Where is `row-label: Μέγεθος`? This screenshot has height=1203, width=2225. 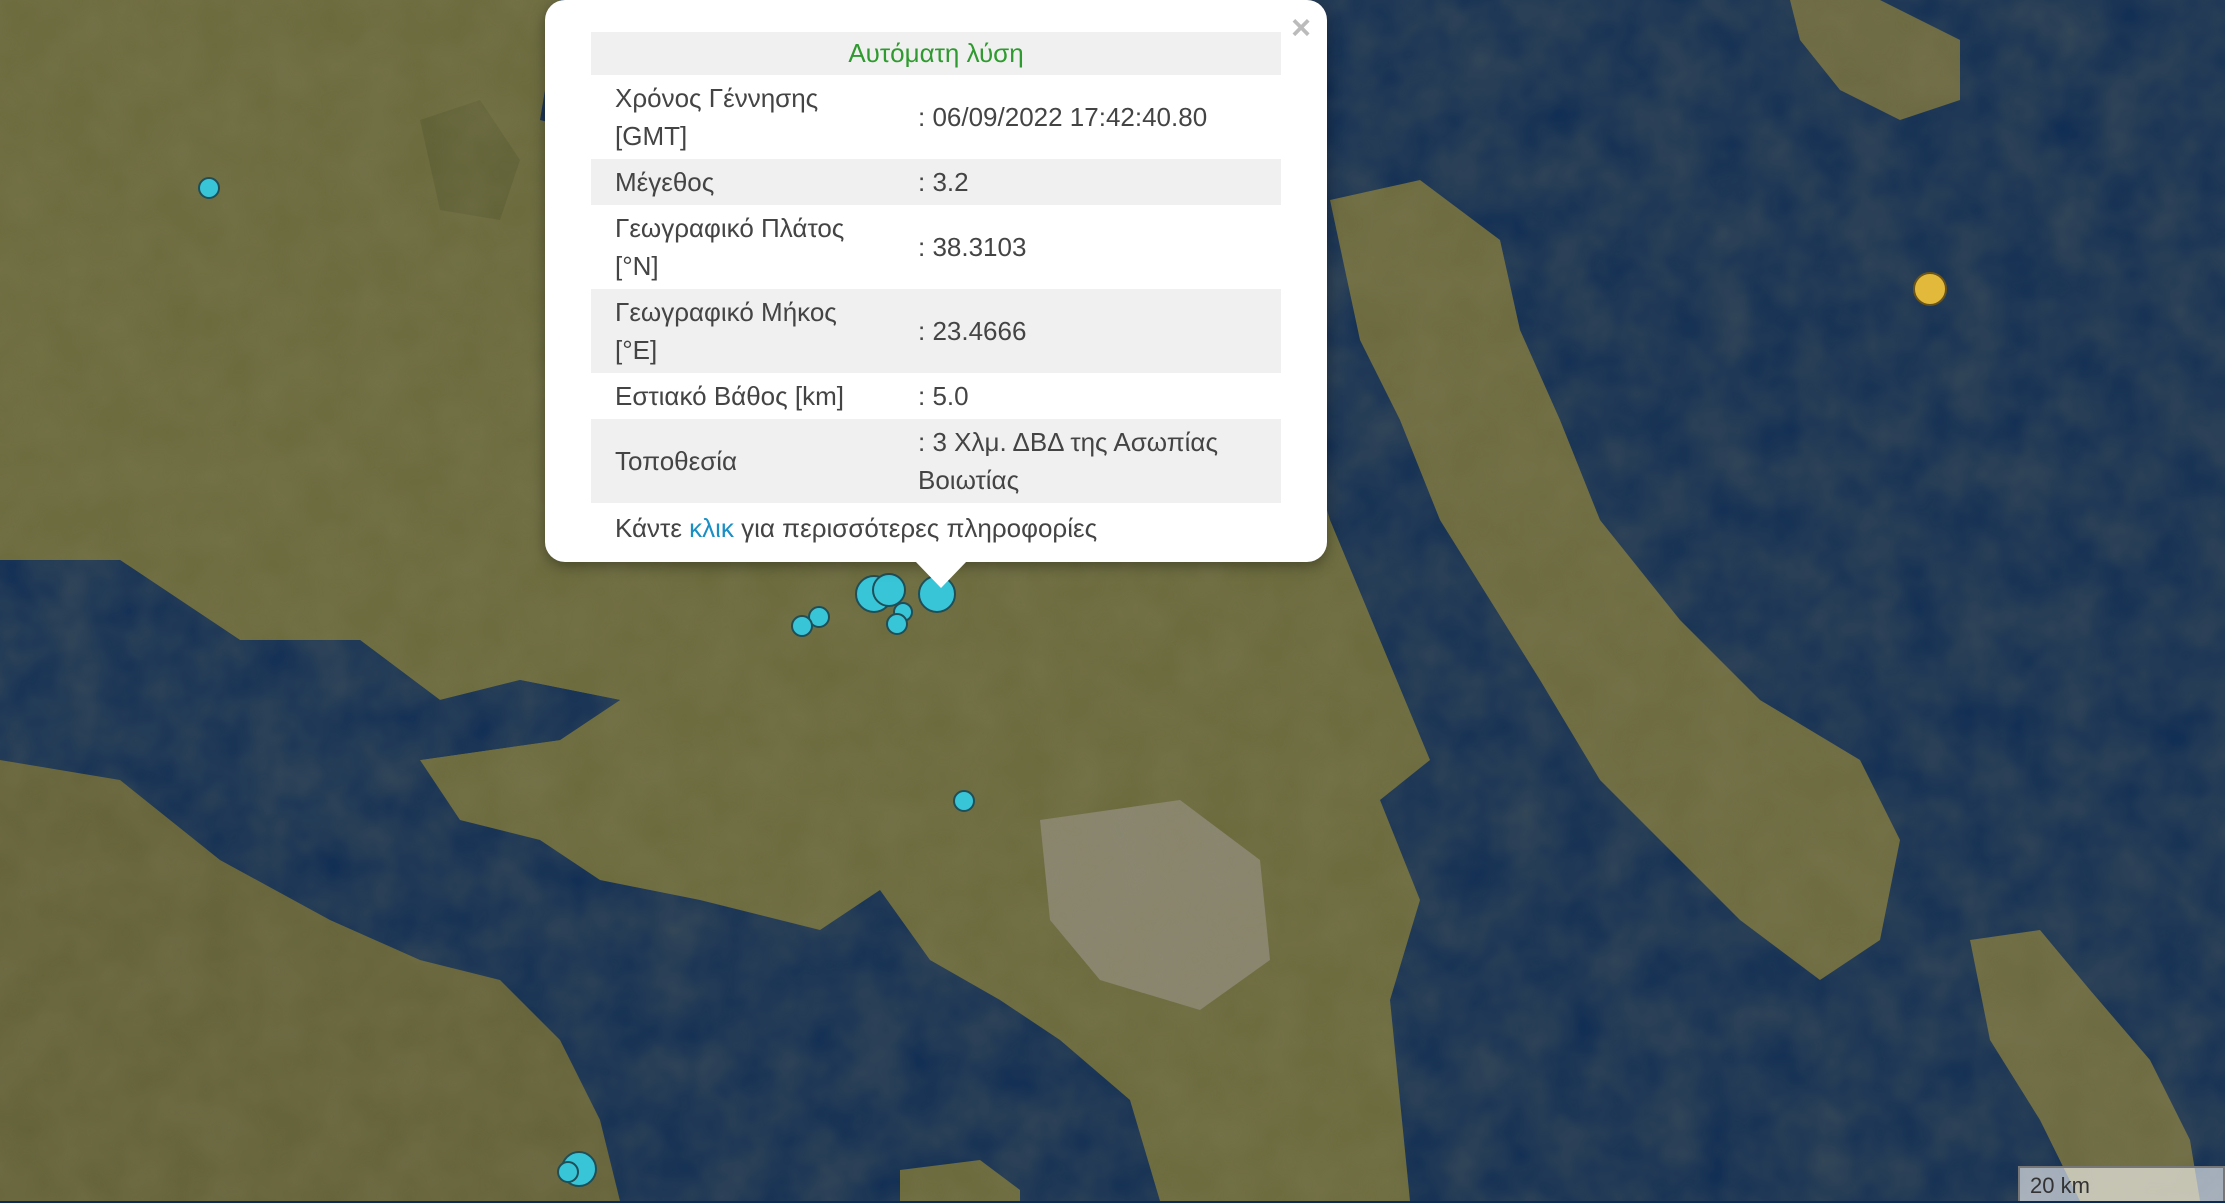 row-label: Μέγεθος is located at coordinates (665, 182).